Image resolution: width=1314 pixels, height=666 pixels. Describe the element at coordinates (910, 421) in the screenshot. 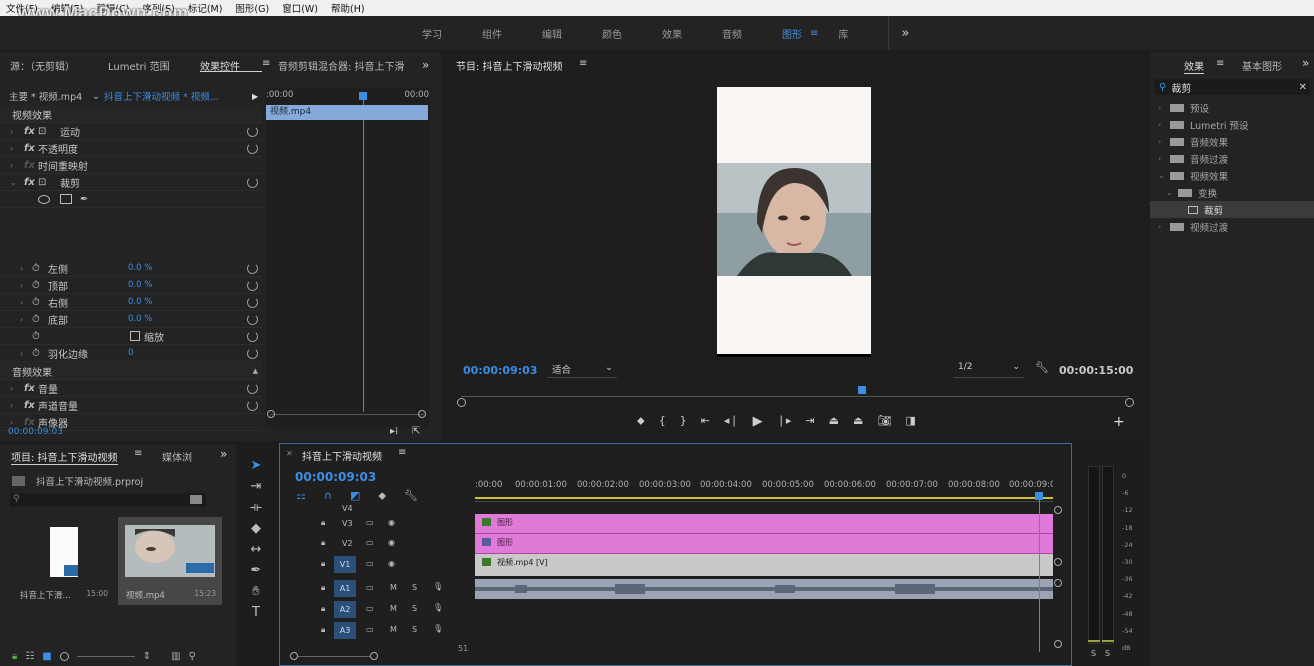

I see `comparison-view-icon: ◨` at that location.